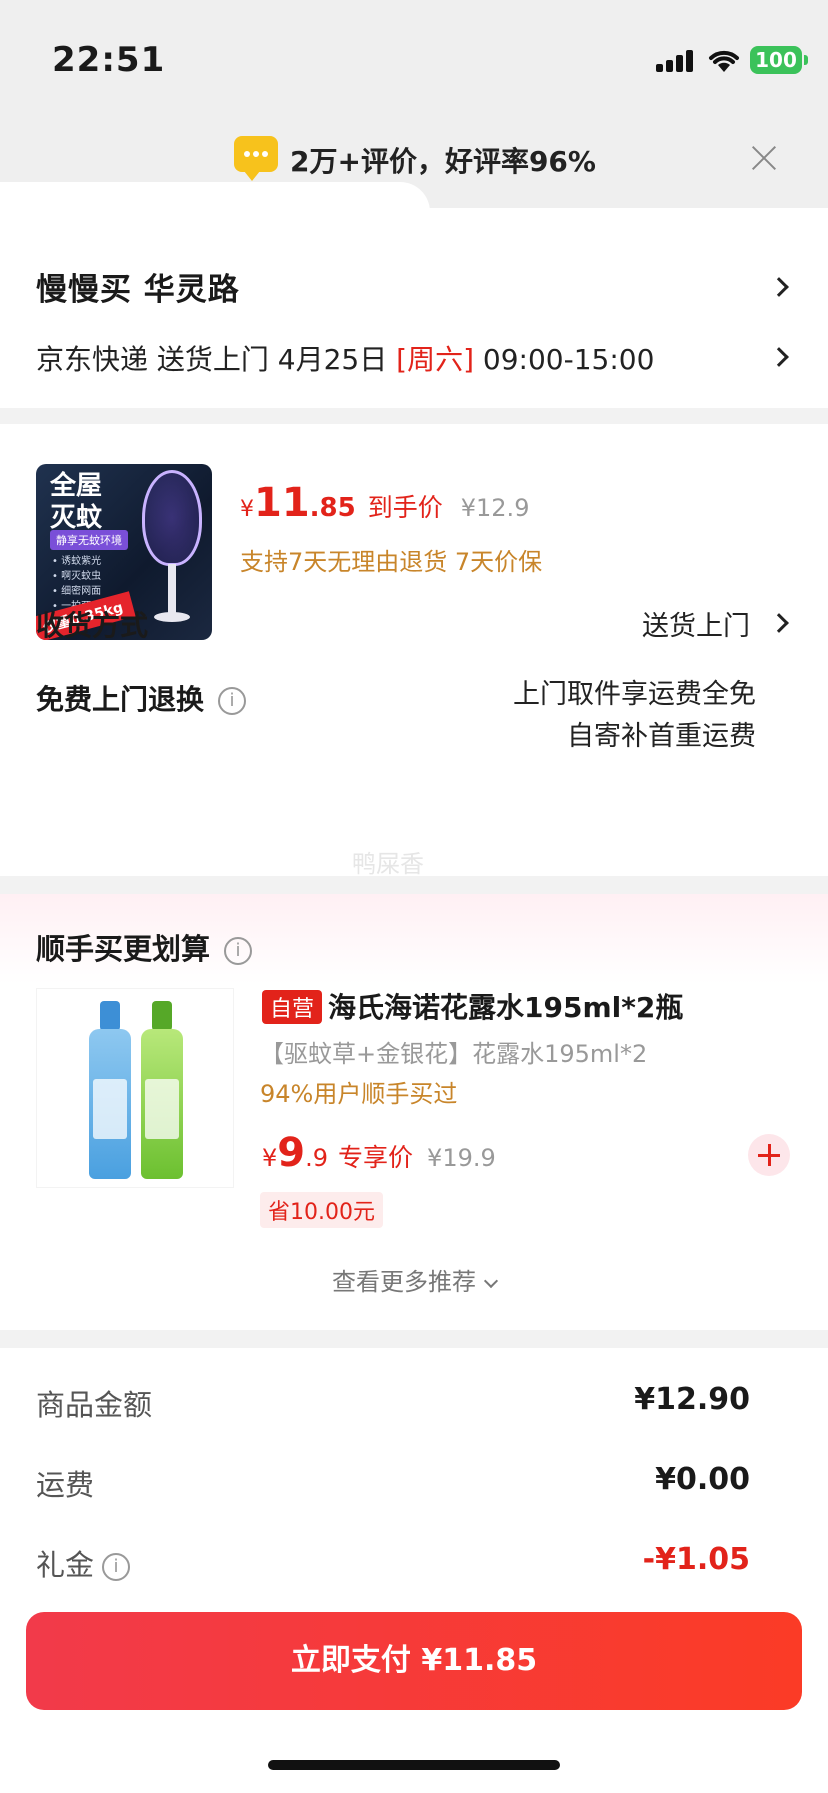 The height and width of the screenshot is (1793, 828). Describe the element at coordinates (634, 715) in the screenshot. I see `free-return-detail: 上门取件享运费全免 自寄补首重运费` at that location.